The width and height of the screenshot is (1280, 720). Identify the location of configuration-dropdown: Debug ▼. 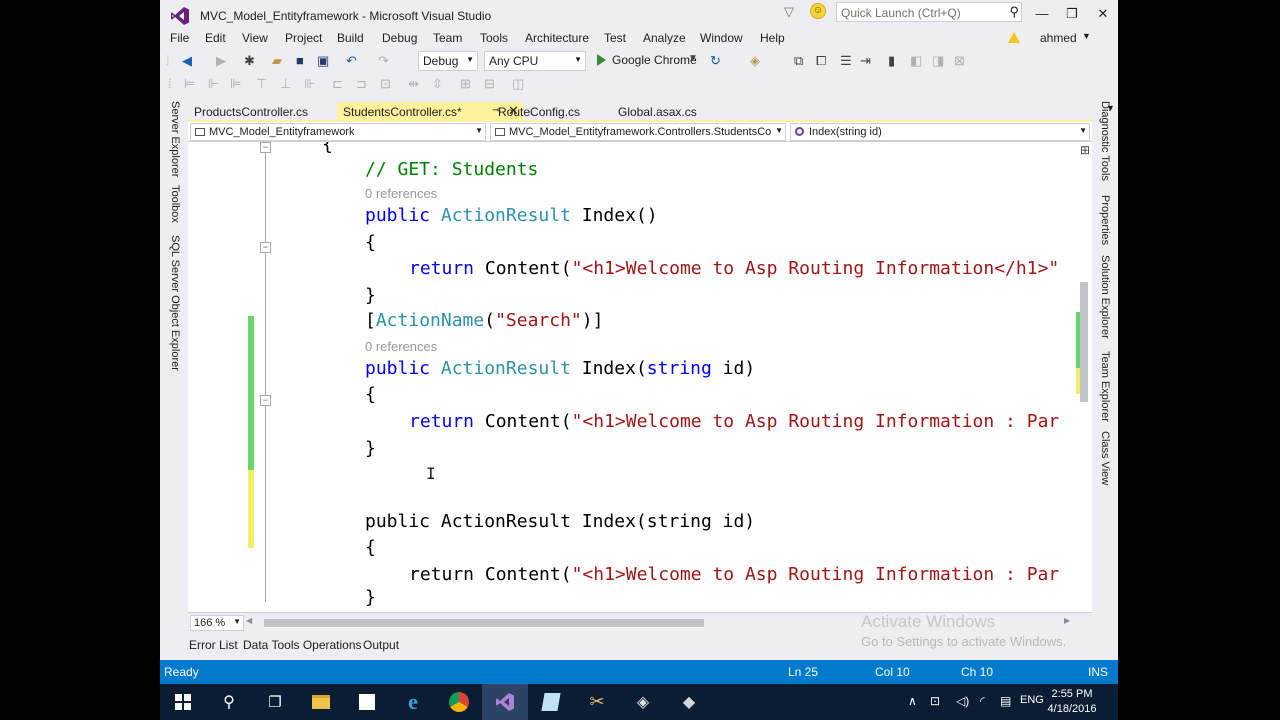
(448, 61).